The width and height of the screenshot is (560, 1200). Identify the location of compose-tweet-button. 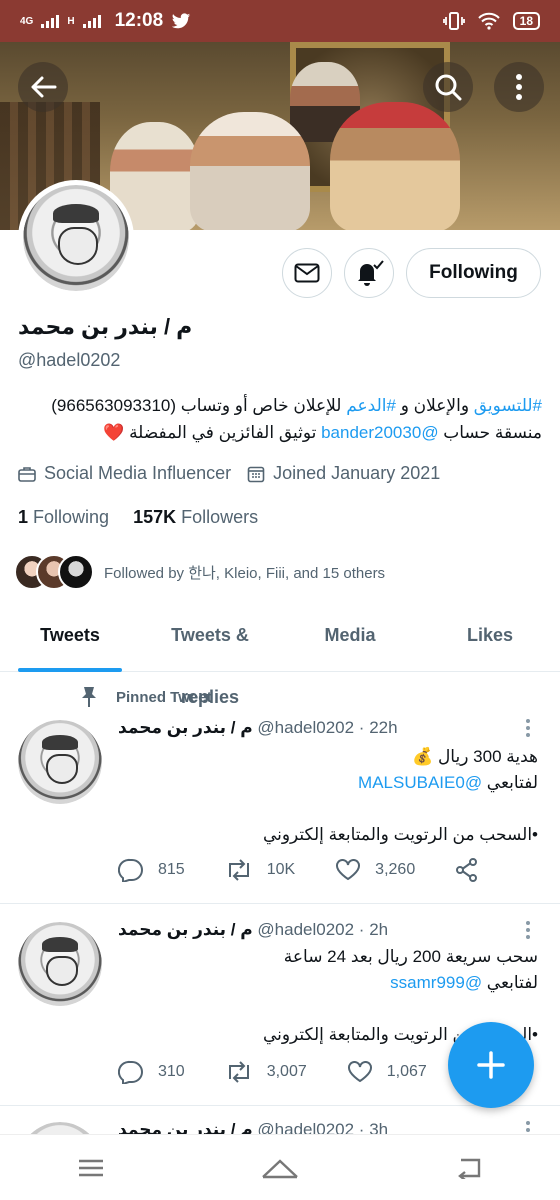
(491, 1065).